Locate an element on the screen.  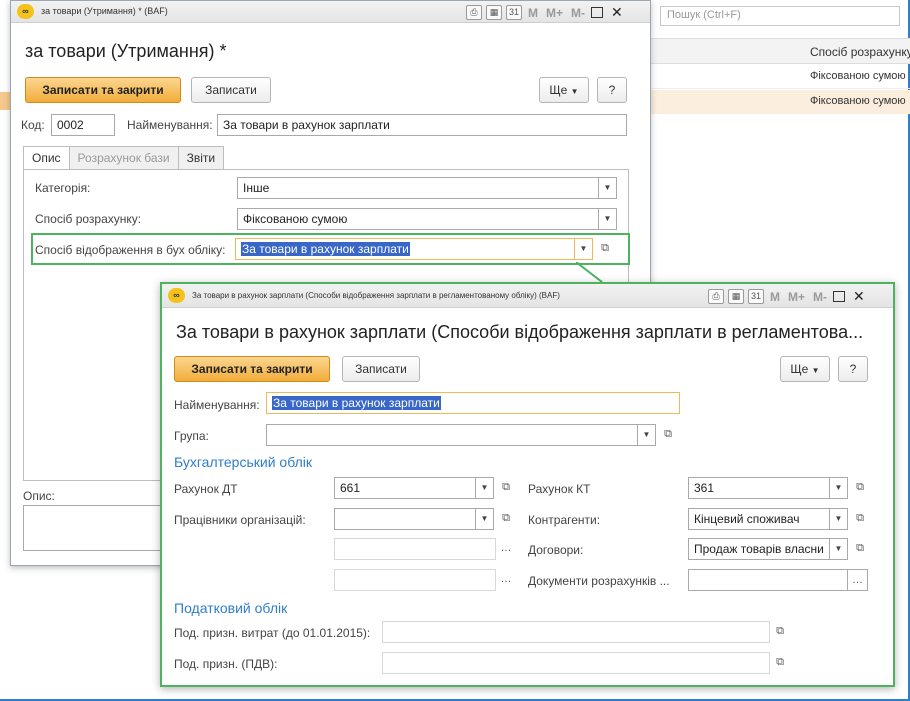
contractors-select: Кінцевий споживач is located at coordinates (759, 519).